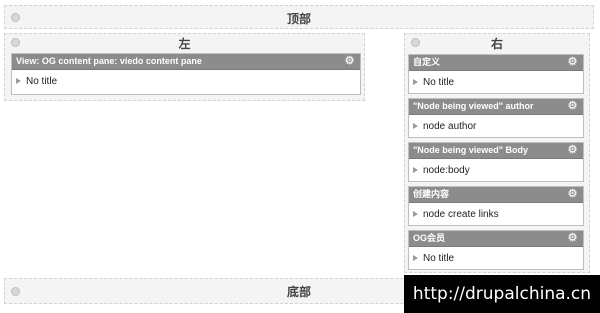  What do you see at coordinates (502, 294) in the screenshot?
I see `site-watermark: http://drupalchina.cn` at bounding box center [502, 294].